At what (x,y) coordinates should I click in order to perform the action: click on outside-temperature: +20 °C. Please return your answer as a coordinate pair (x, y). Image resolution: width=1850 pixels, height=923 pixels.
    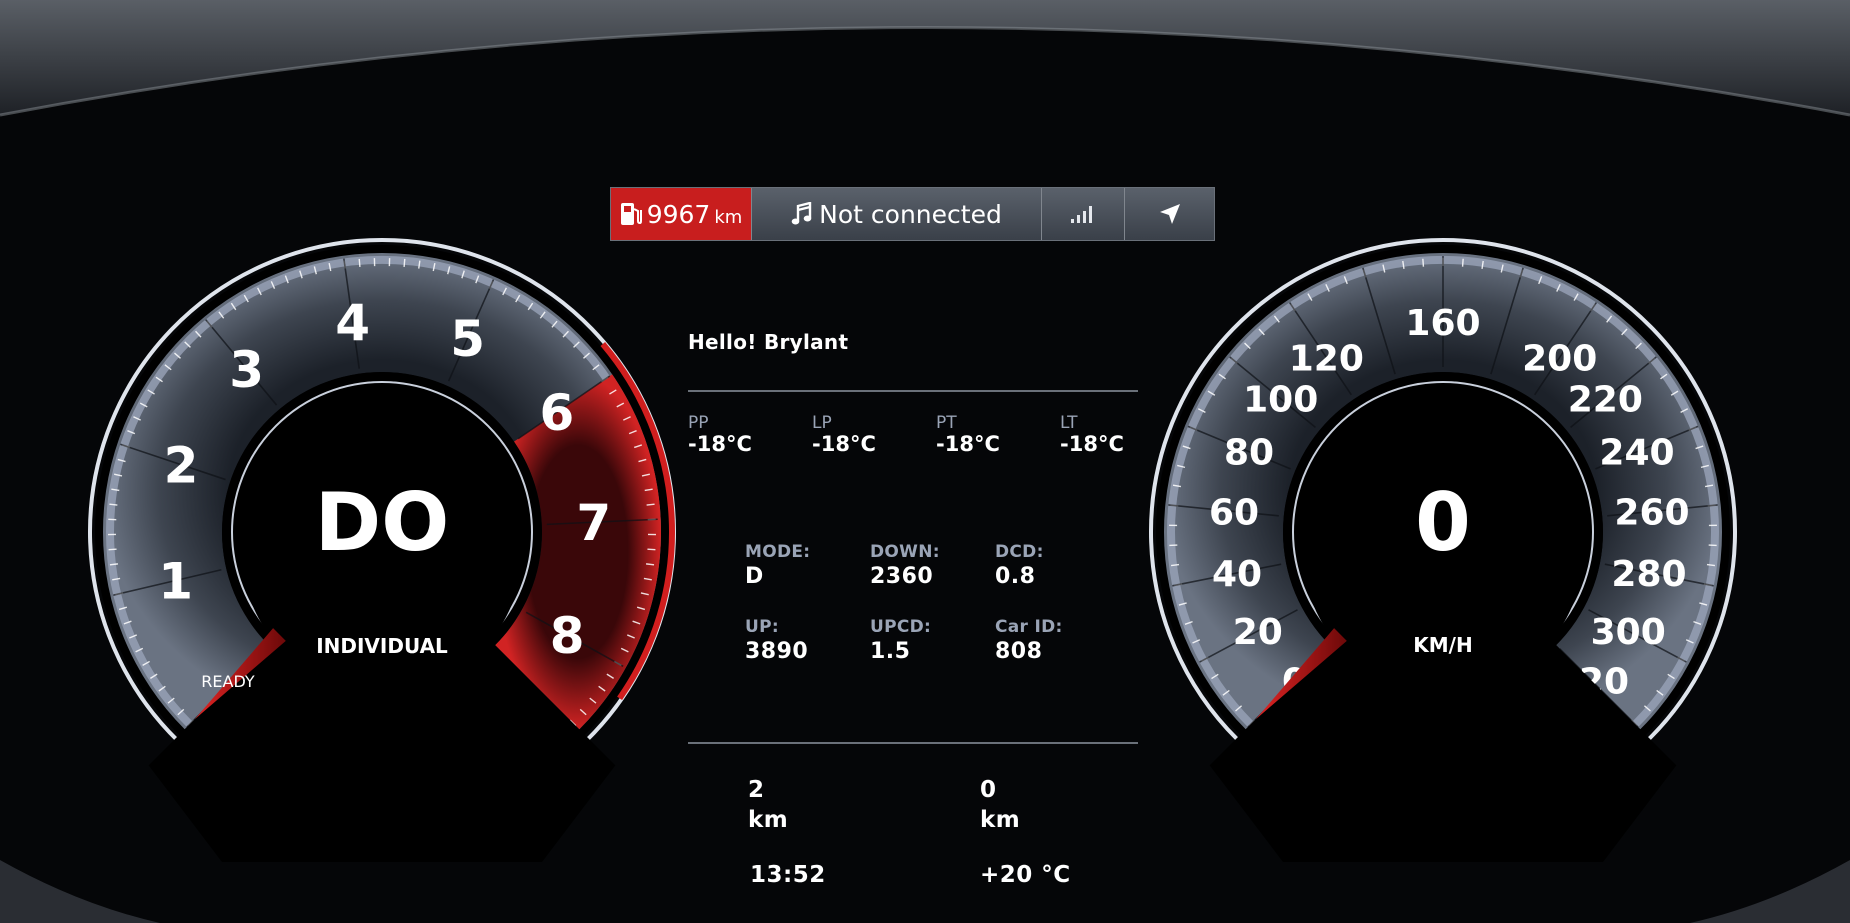
    Looking at the image, I should click on (1025, 875).